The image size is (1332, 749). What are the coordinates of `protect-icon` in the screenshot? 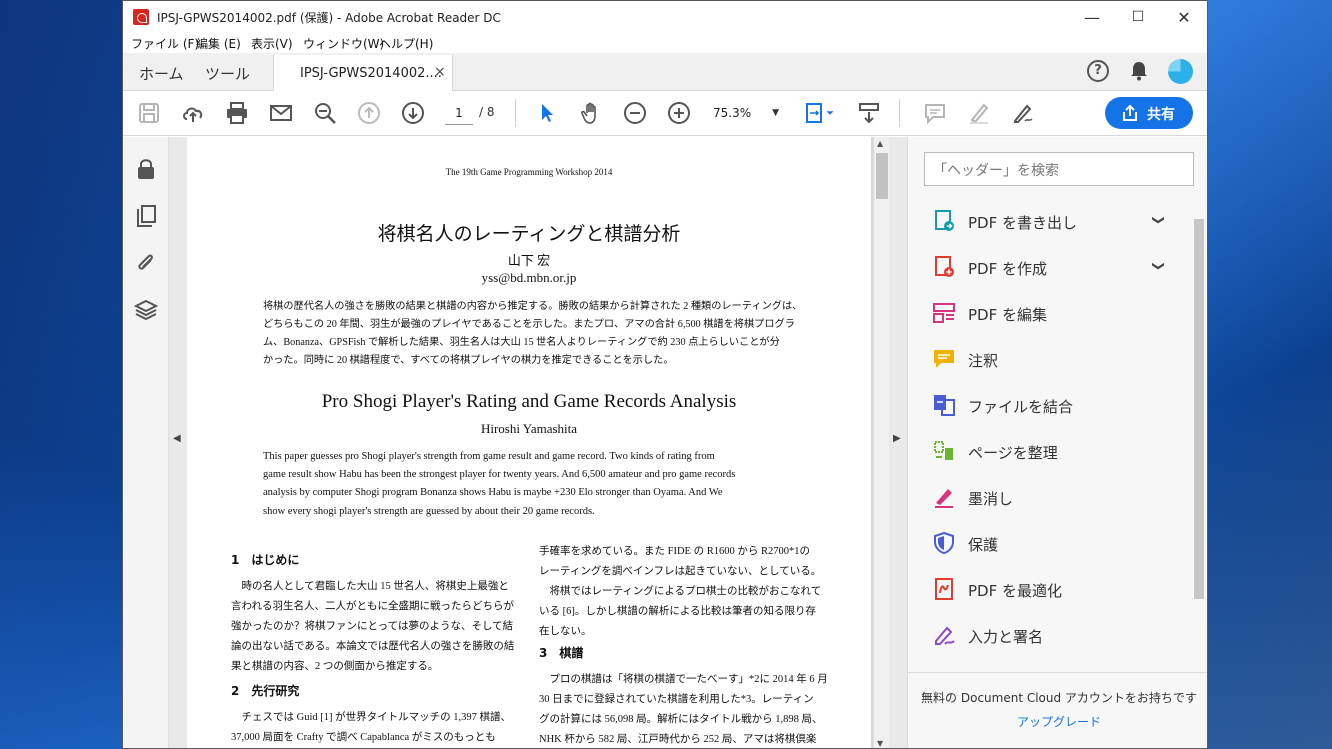 It's located at (944, 543).